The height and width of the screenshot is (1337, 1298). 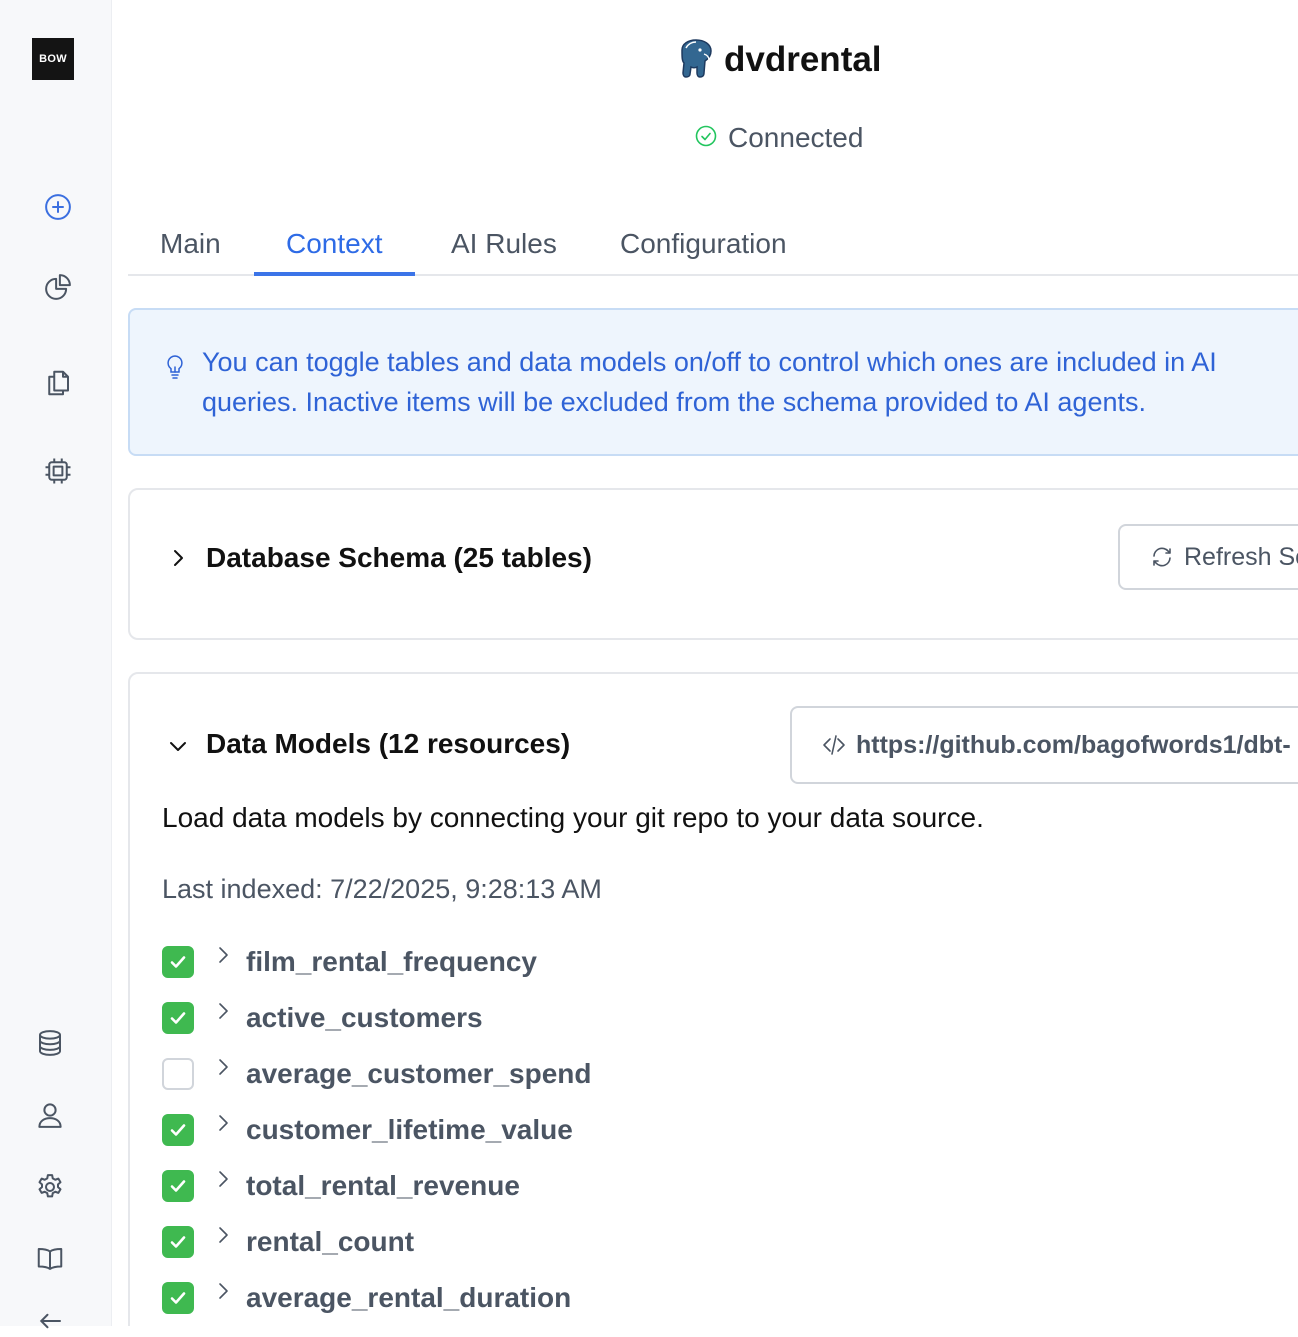 What do you see at coordinates (364, 1017) in the screenshot?
I see `data-model-name: active_customers` at bounding box center [364, 1017].